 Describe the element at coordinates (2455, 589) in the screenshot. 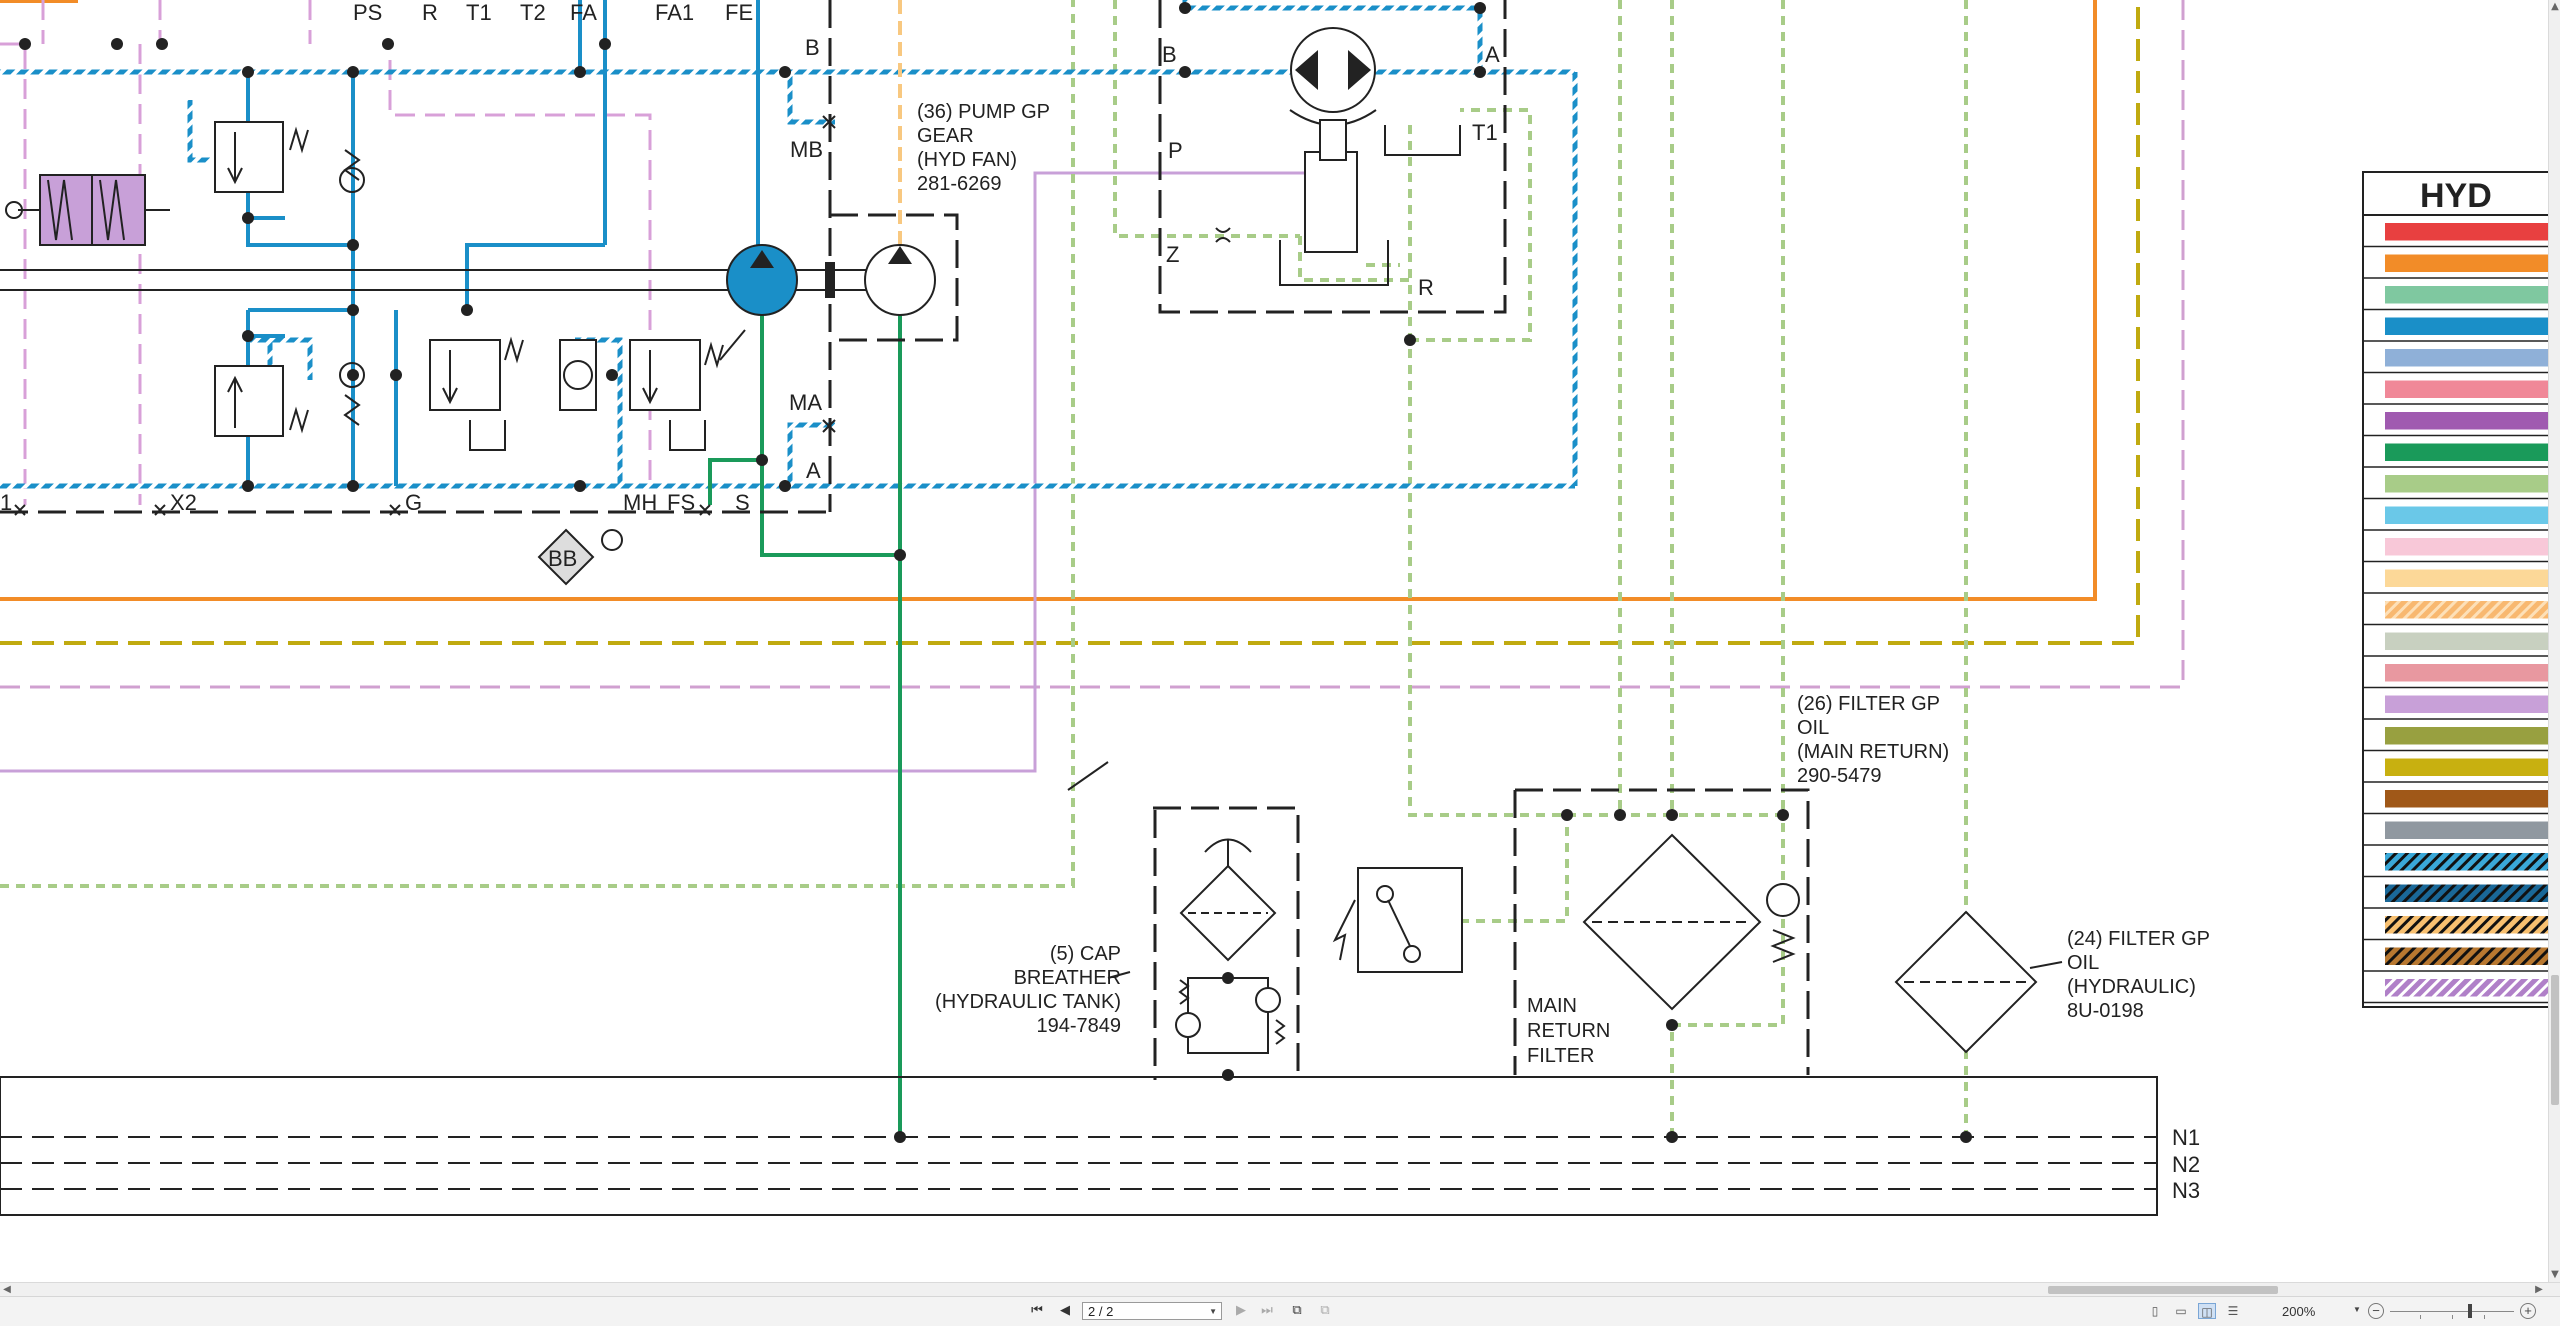

I see `hydraulic-legend: HYD` at that location.